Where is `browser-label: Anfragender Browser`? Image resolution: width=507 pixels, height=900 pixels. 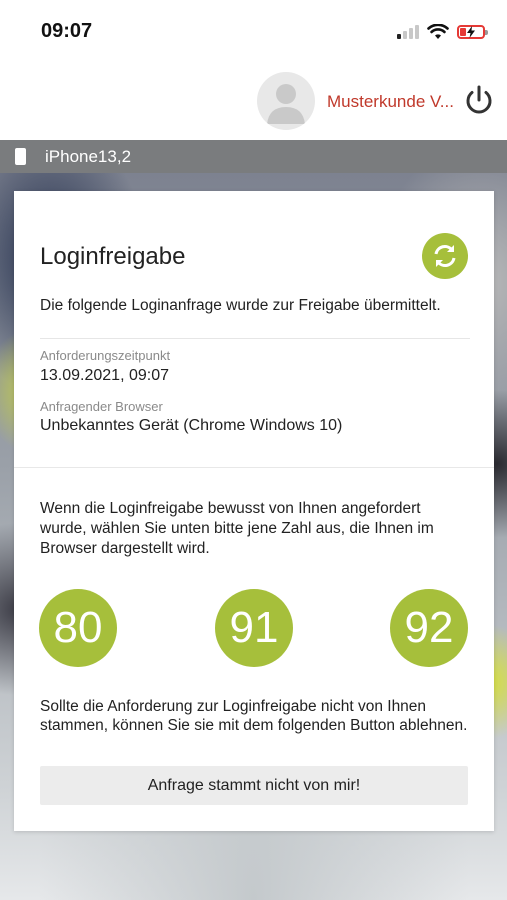
browser-label: Anfragender Browser is located at coordinates (101, 406).